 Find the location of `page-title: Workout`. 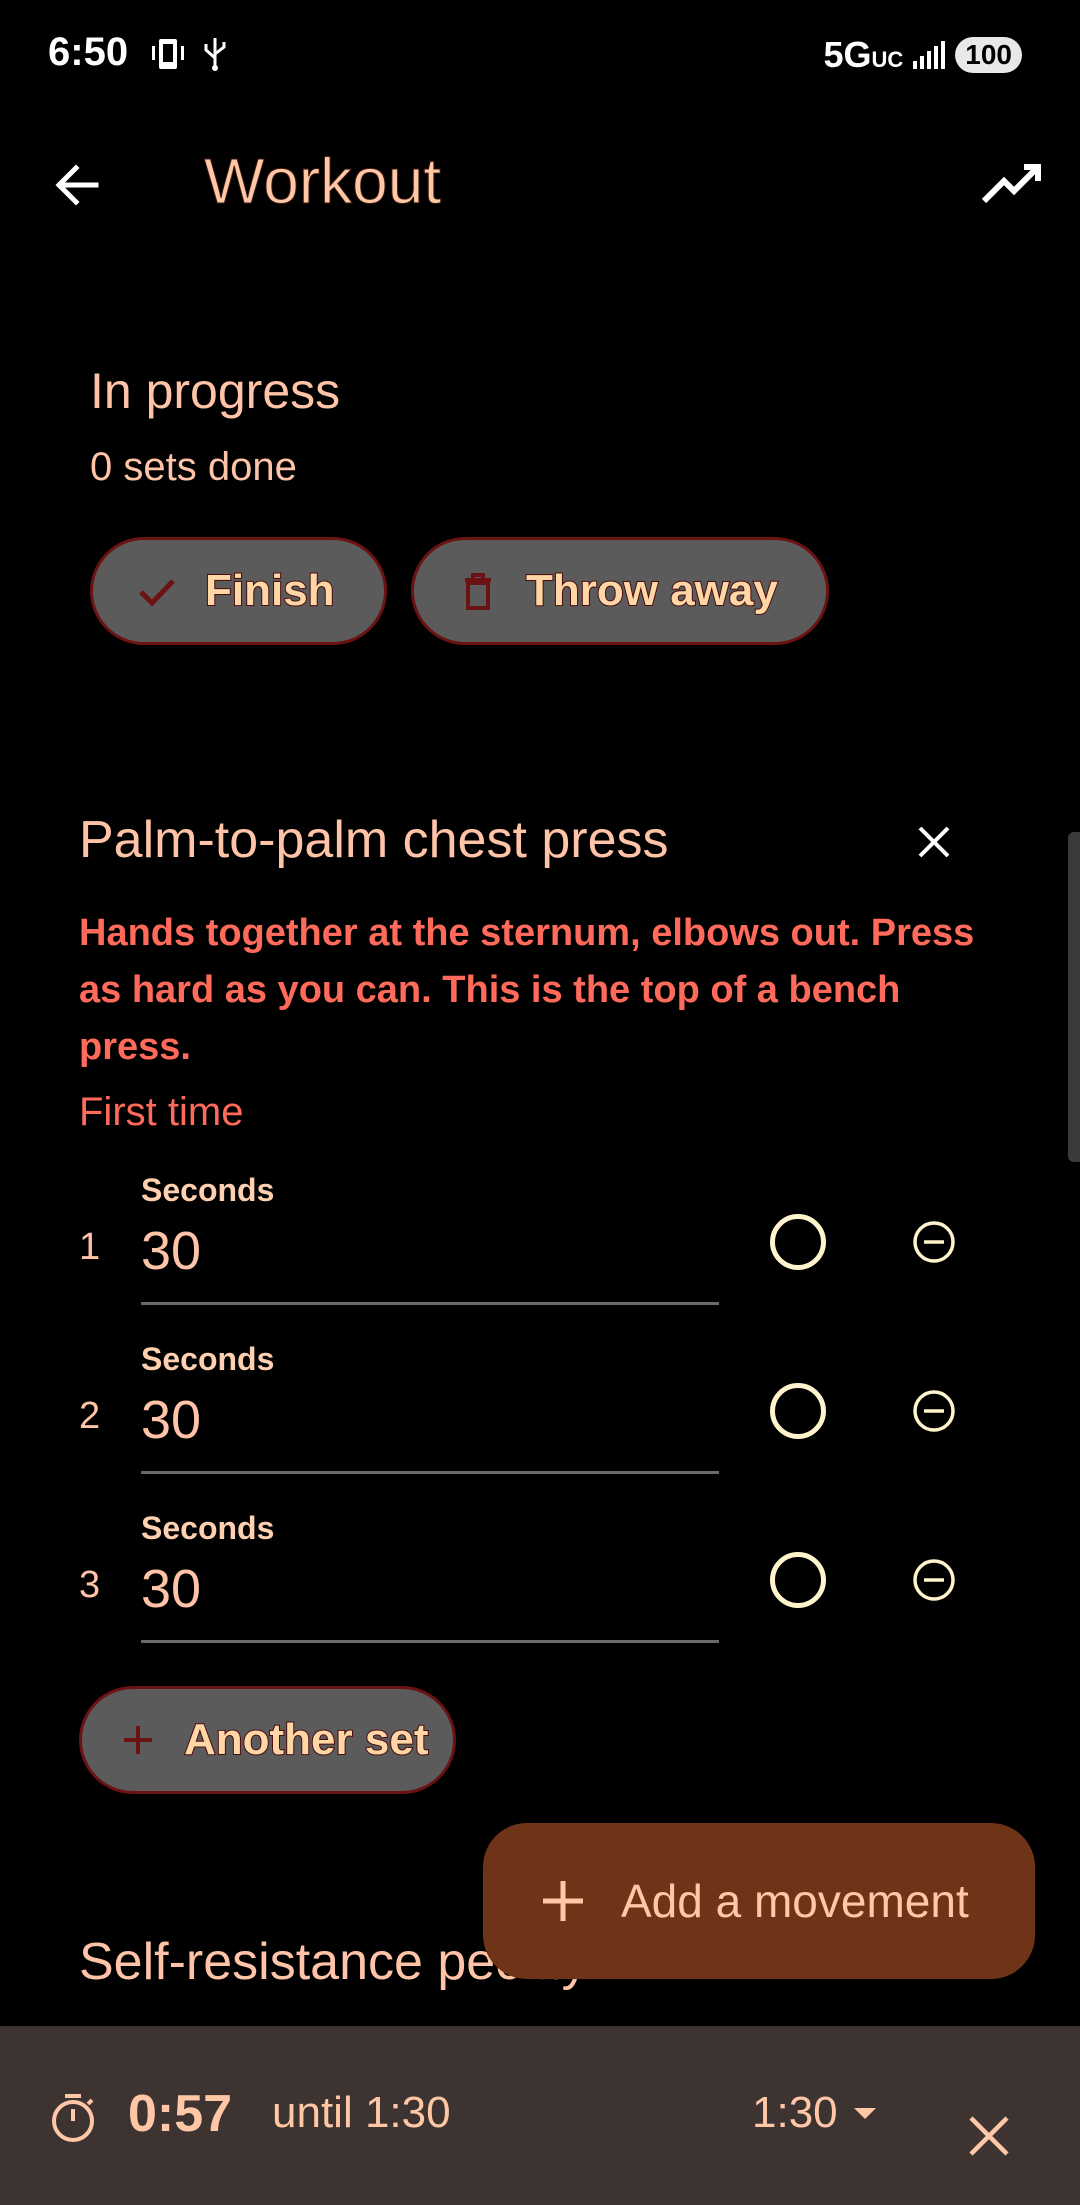

page-title: Workout is located at coordinates (322, 181).